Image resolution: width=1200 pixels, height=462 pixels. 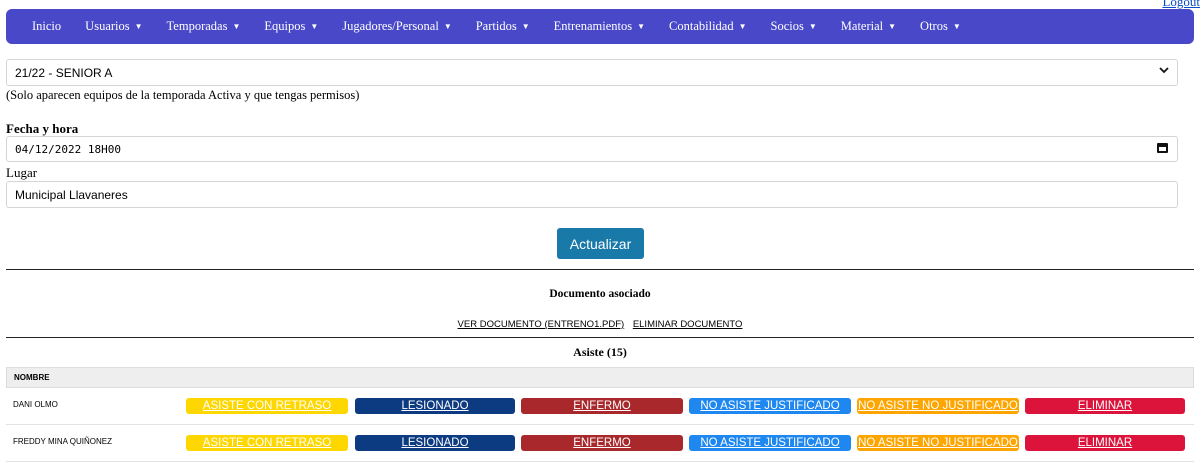 I want to click on nav-item-inicio: Inicio, so click(x=46, y=26).